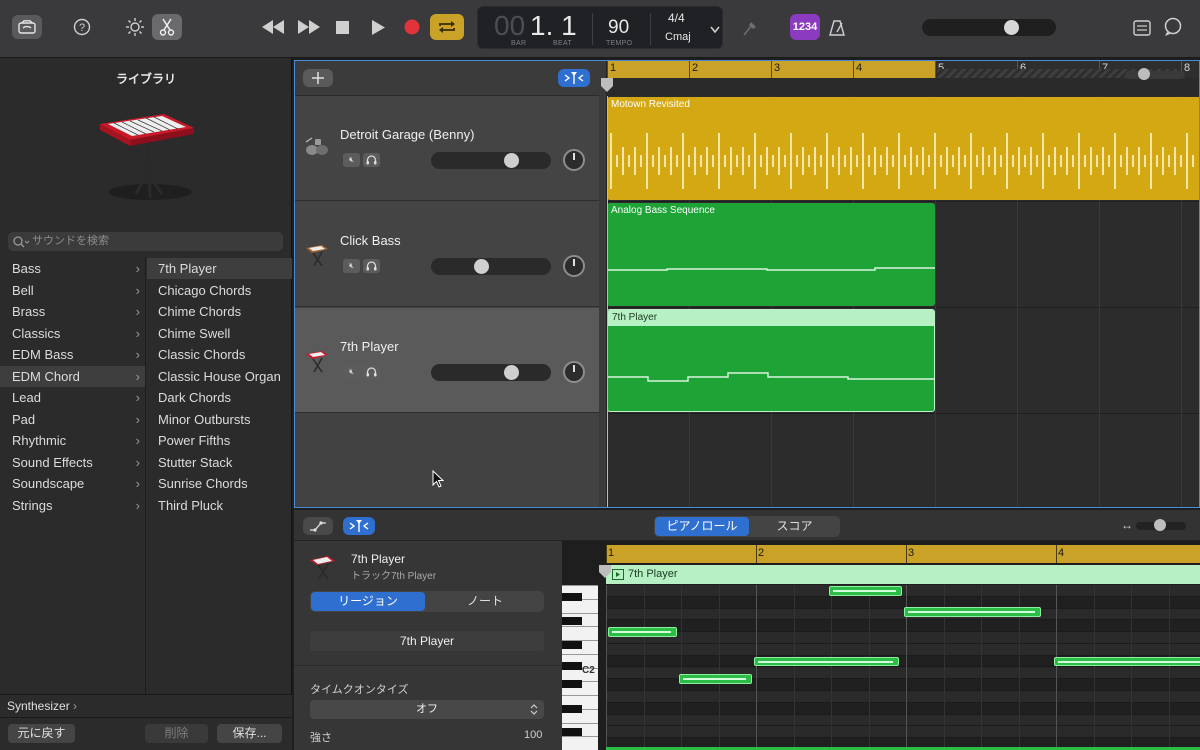 The width and height of the screenshot is (1200, 750). I want to click on note-grid, so click(903, 667).